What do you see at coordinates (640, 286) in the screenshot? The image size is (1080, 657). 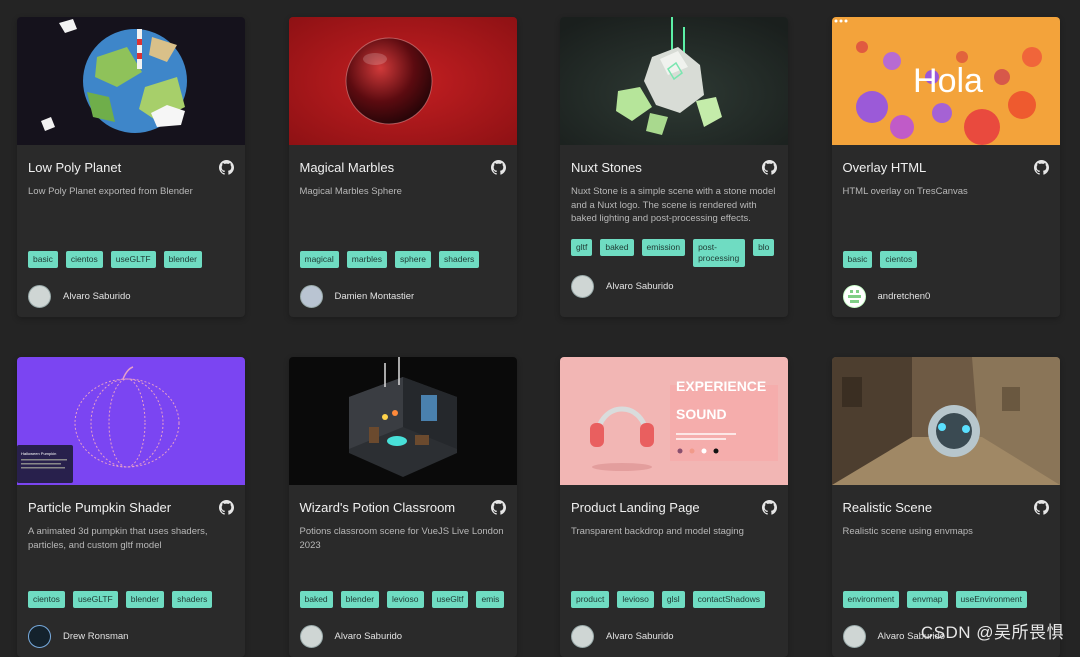 I see `author-name: Alvaro Saburido` at bounding box center [640, 286].